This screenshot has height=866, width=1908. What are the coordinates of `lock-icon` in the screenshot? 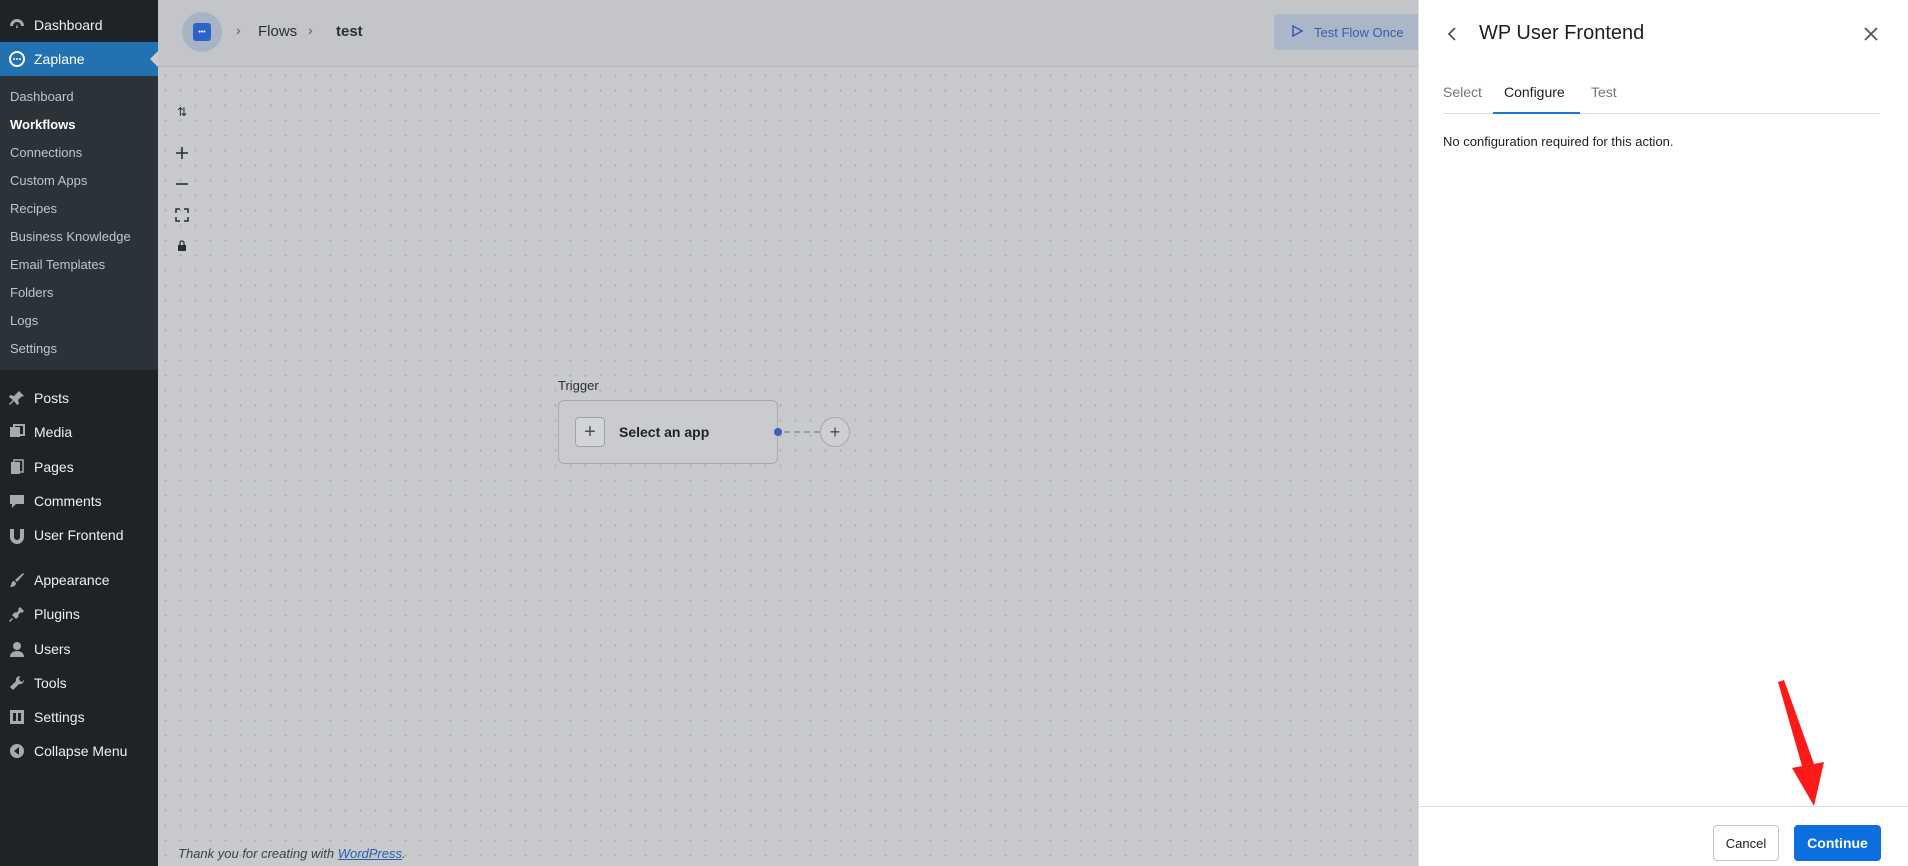 It's located at (182, 246).